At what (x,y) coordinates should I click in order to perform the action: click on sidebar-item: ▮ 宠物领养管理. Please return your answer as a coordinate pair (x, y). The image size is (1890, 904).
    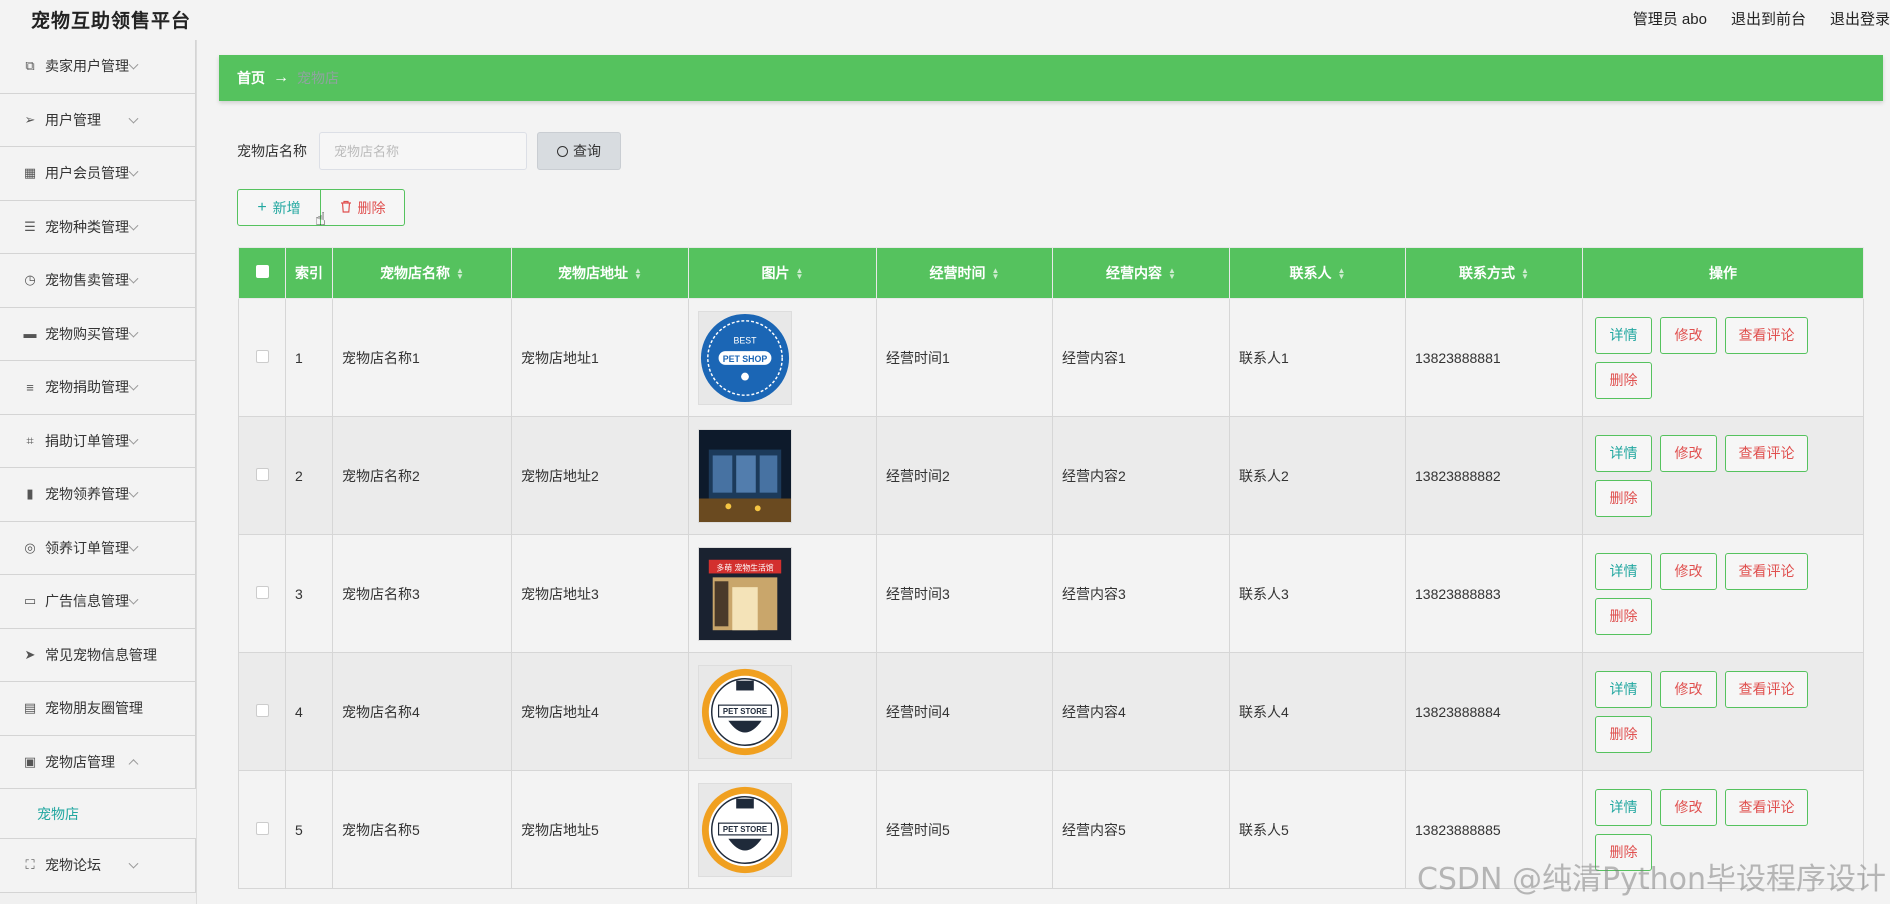
    Looking at the image, I should click on (98, 495).